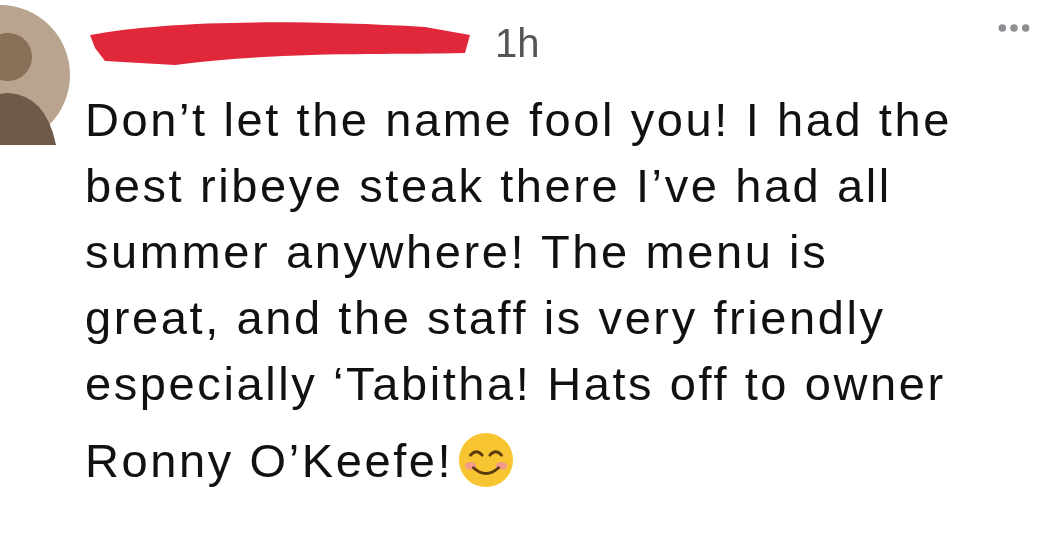 The height and width of the screenshot is (544, 1039). What do you see at coordinates (1014, 28) in the screenshot?
I see `more-icon` at bounding box center [1014, 28].